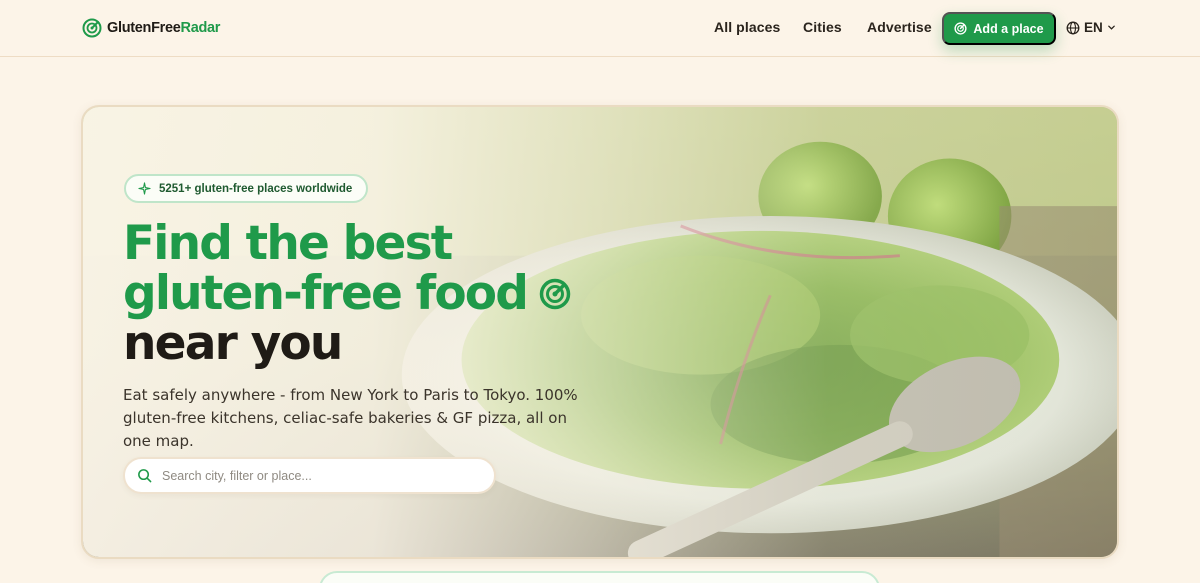 The width and height of the screenshot is (1200, 583). Describe the element at coordinates (233, 343) in the screenshot. I see `headline-line-3: near you` at that location.